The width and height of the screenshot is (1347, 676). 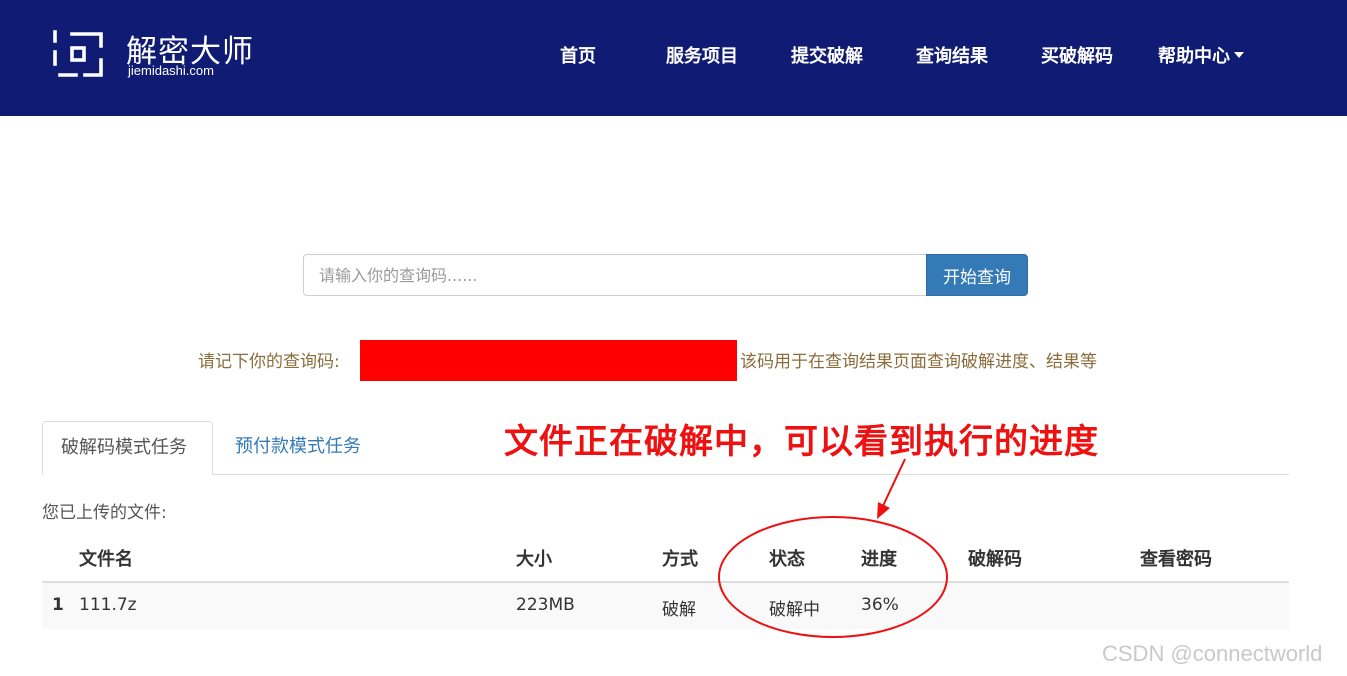 What do you see at coordinates (1176, 559) in the screenshot?
I see `column-header-view-password: 查看密码` at bounding box center [1176, 559].